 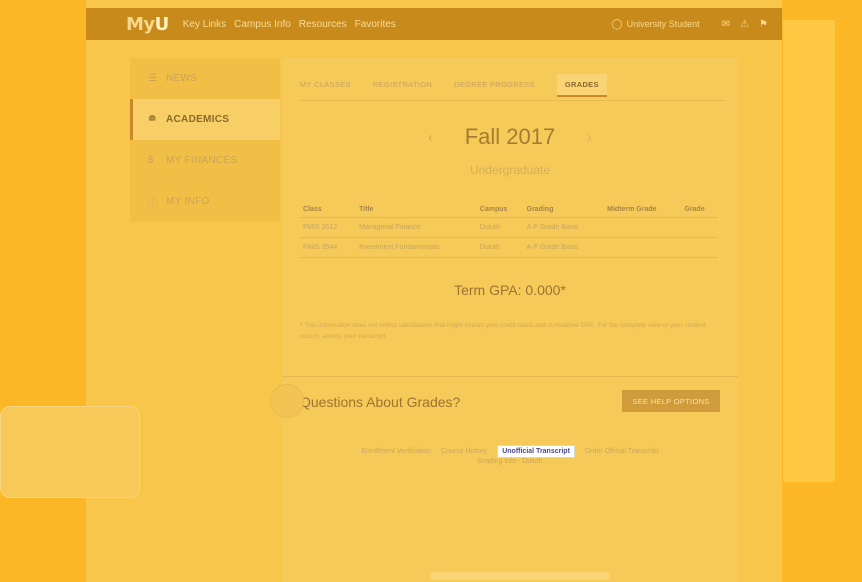 I want to click on nav-favorites: Favorites, so click(x=375, y=24).